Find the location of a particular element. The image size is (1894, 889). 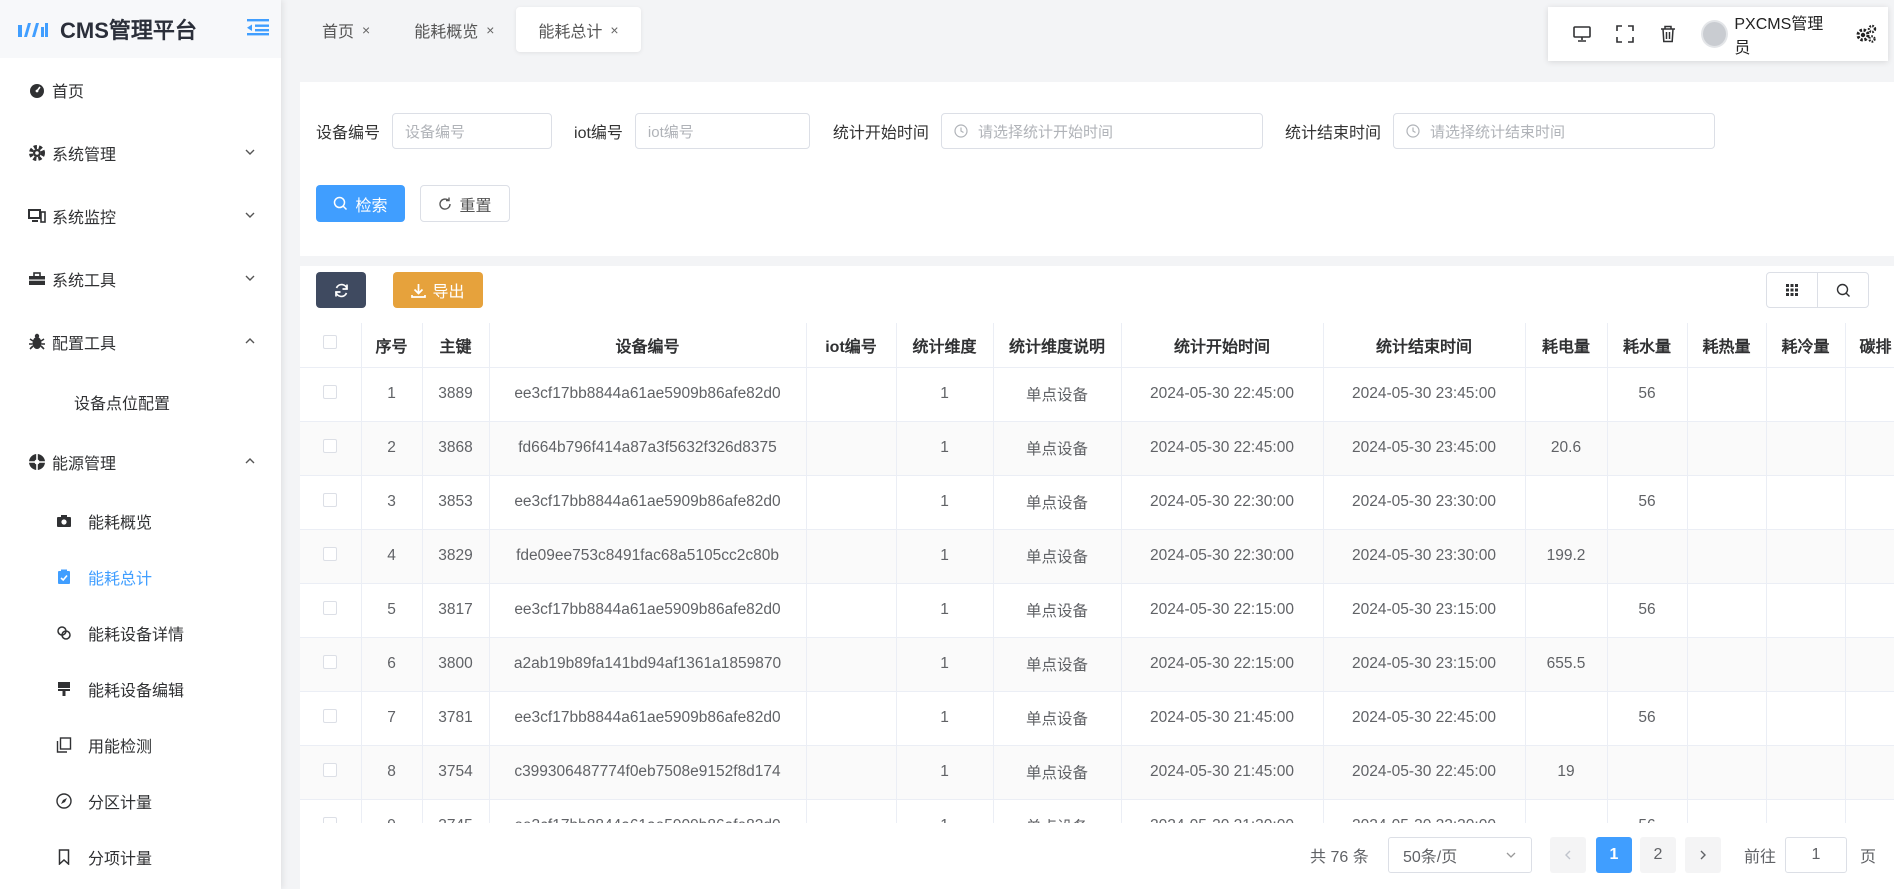

end-time-picker: 请选择统计结束时间 is located at coordinates (1553, 131).